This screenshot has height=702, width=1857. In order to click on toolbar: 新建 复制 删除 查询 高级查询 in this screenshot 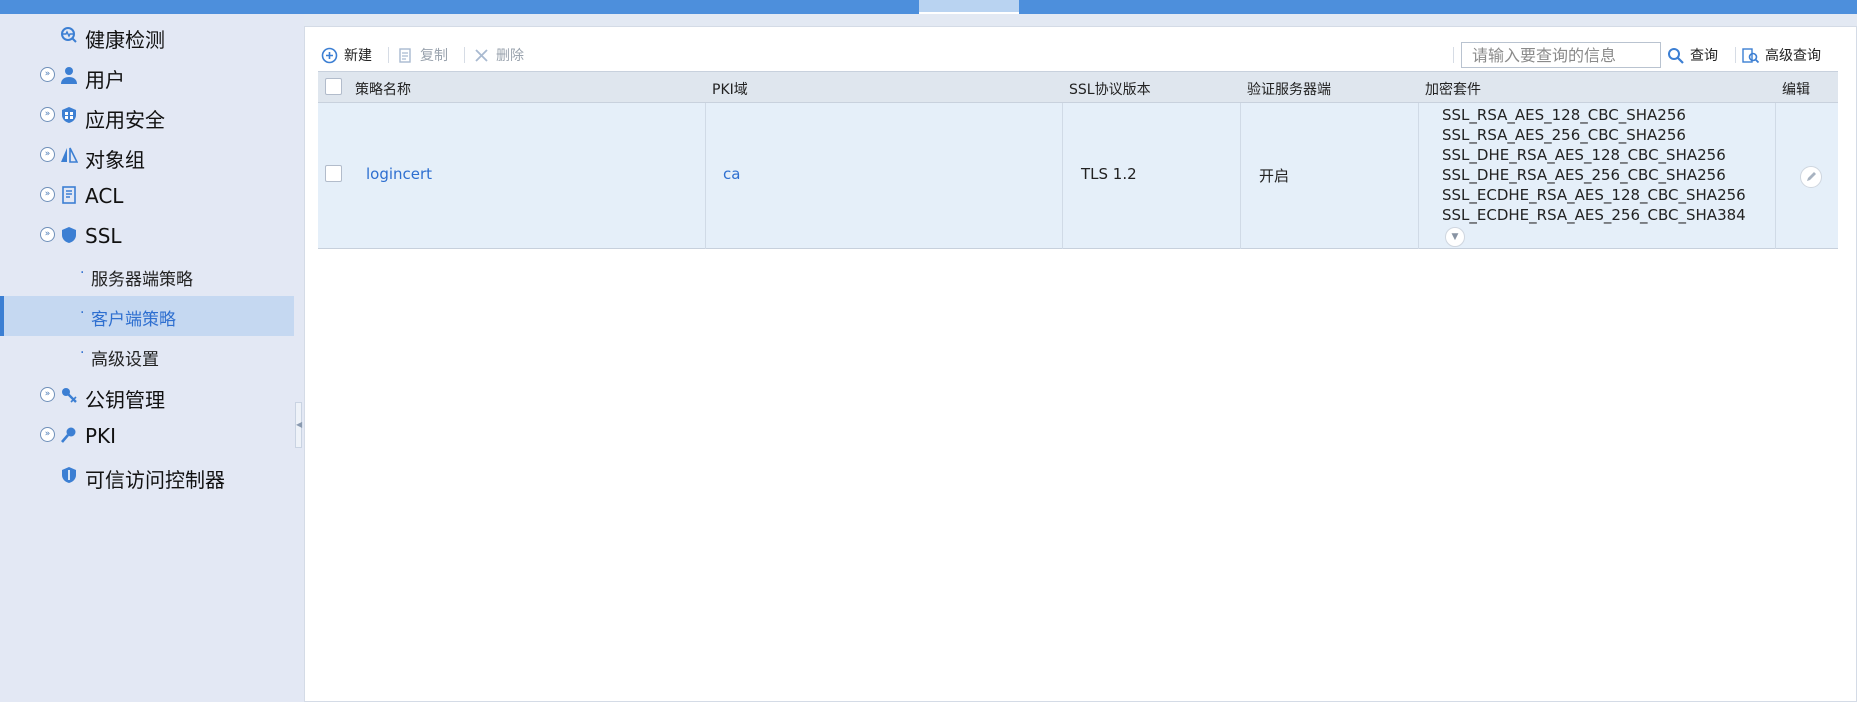, I will do `click(1081, 49)`.